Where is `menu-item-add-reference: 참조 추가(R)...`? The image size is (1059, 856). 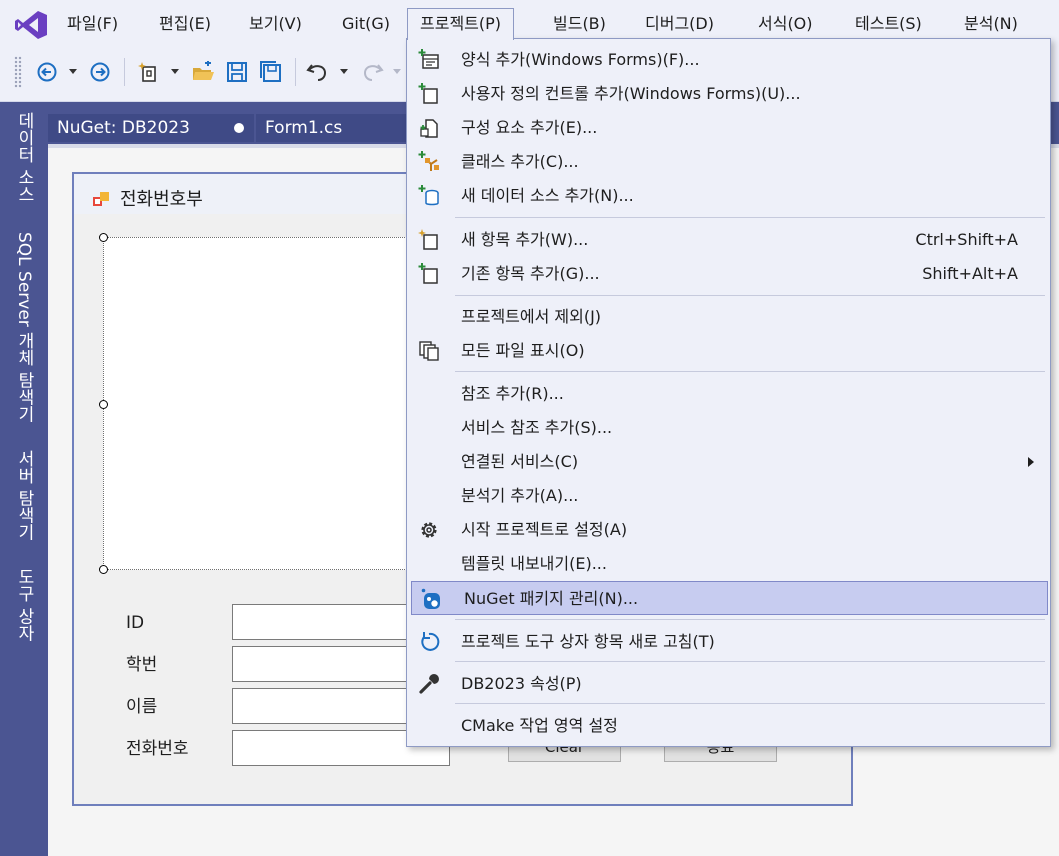 menu-item-add-reference: 참조 추가(R)... is located at coordinates (728, 394).